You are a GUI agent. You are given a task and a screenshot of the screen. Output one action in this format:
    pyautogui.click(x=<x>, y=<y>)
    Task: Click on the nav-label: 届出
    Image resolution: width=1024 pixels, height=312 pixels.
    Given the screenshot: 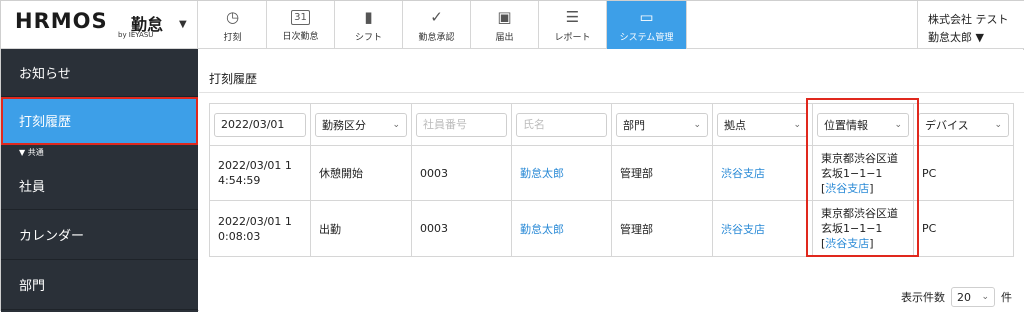 What is the action you would take?
    pyautogui.click(x=504, y=37)
    